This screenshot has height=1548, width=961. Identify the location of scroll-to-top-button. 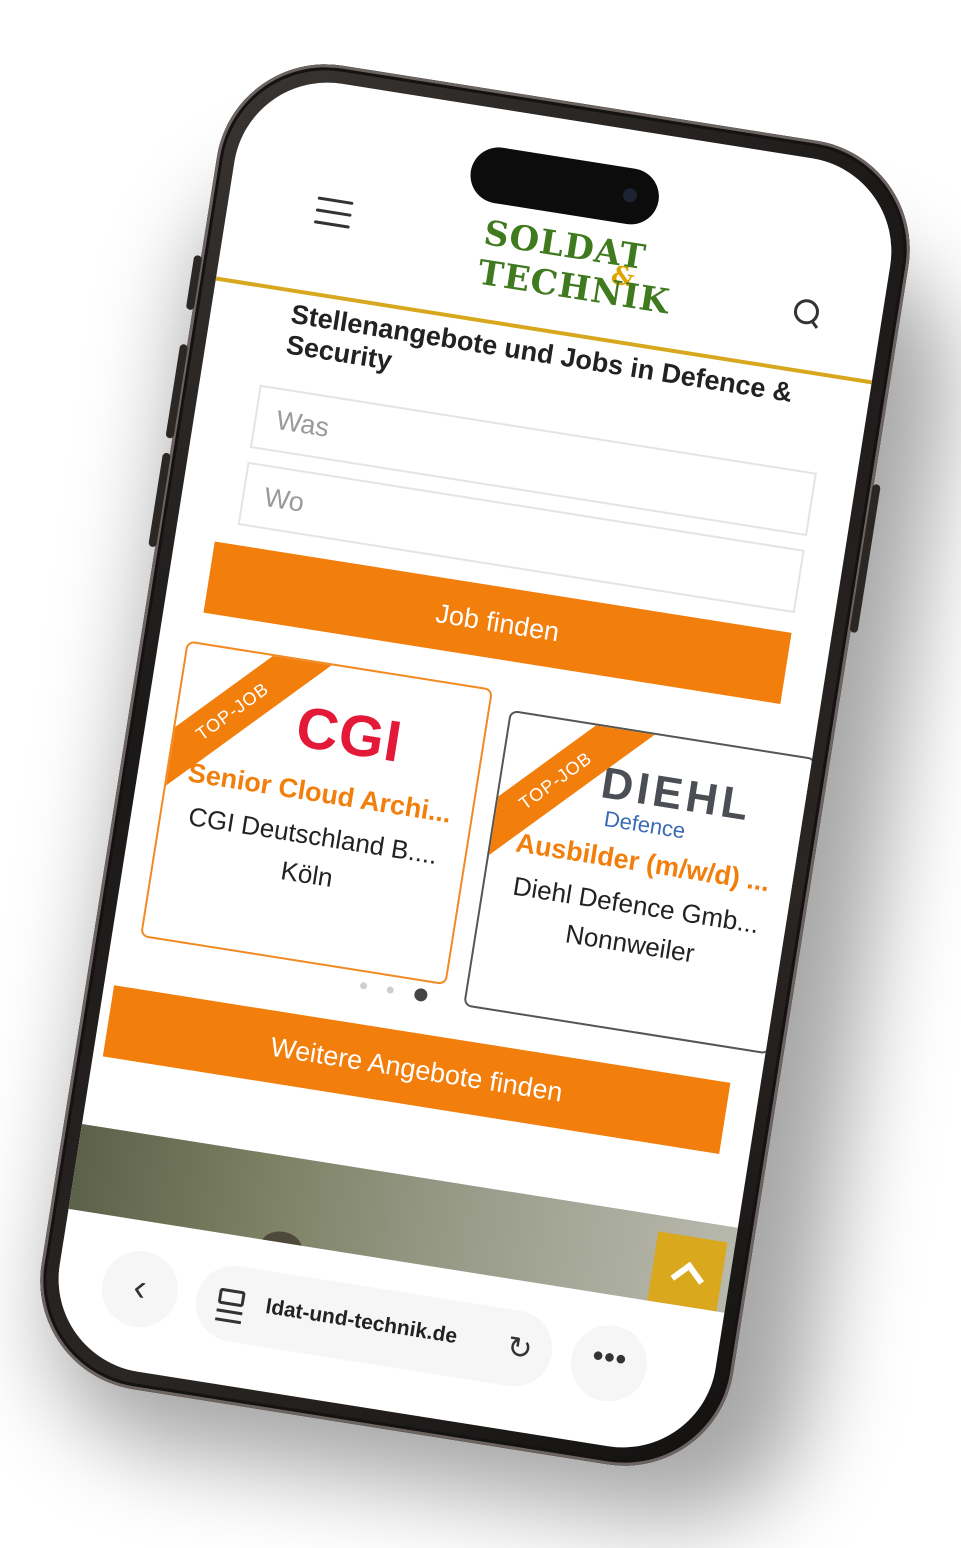
(687, 1271).